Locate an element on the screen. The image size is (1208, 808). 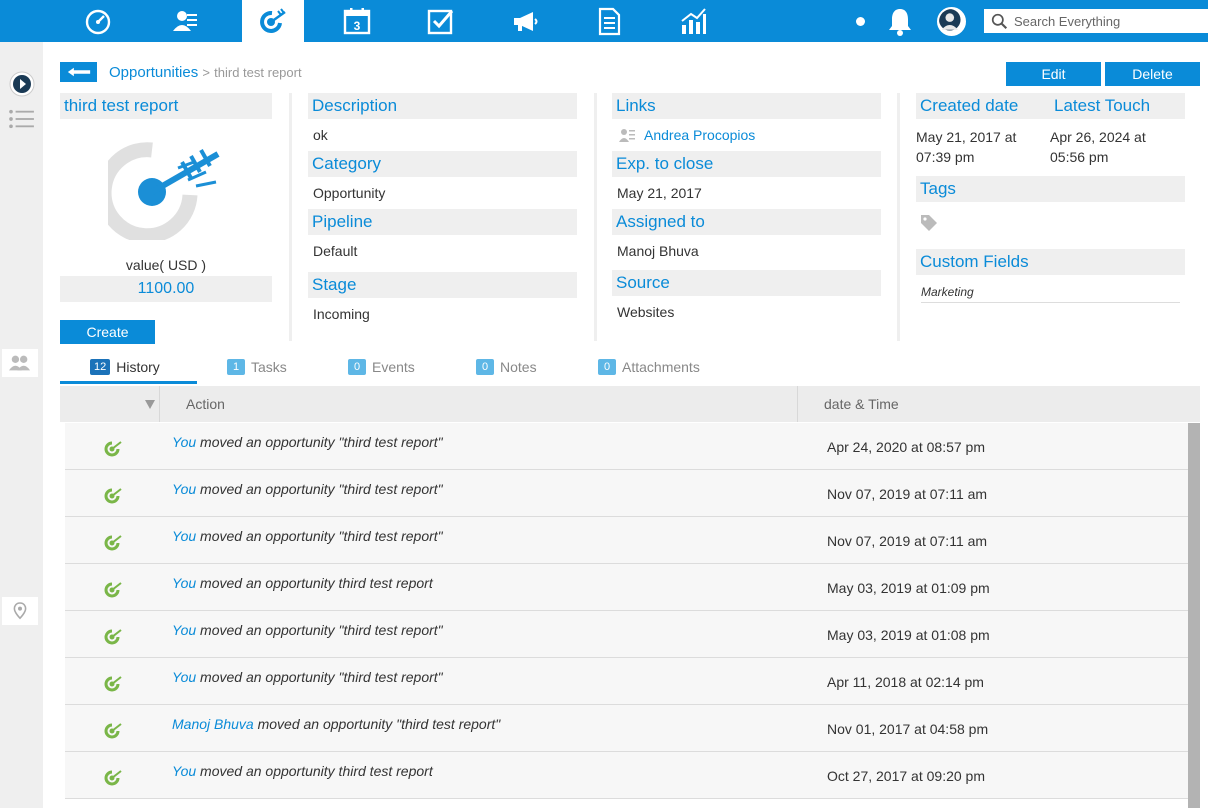
list-icon is located at coordinates (21, 119).